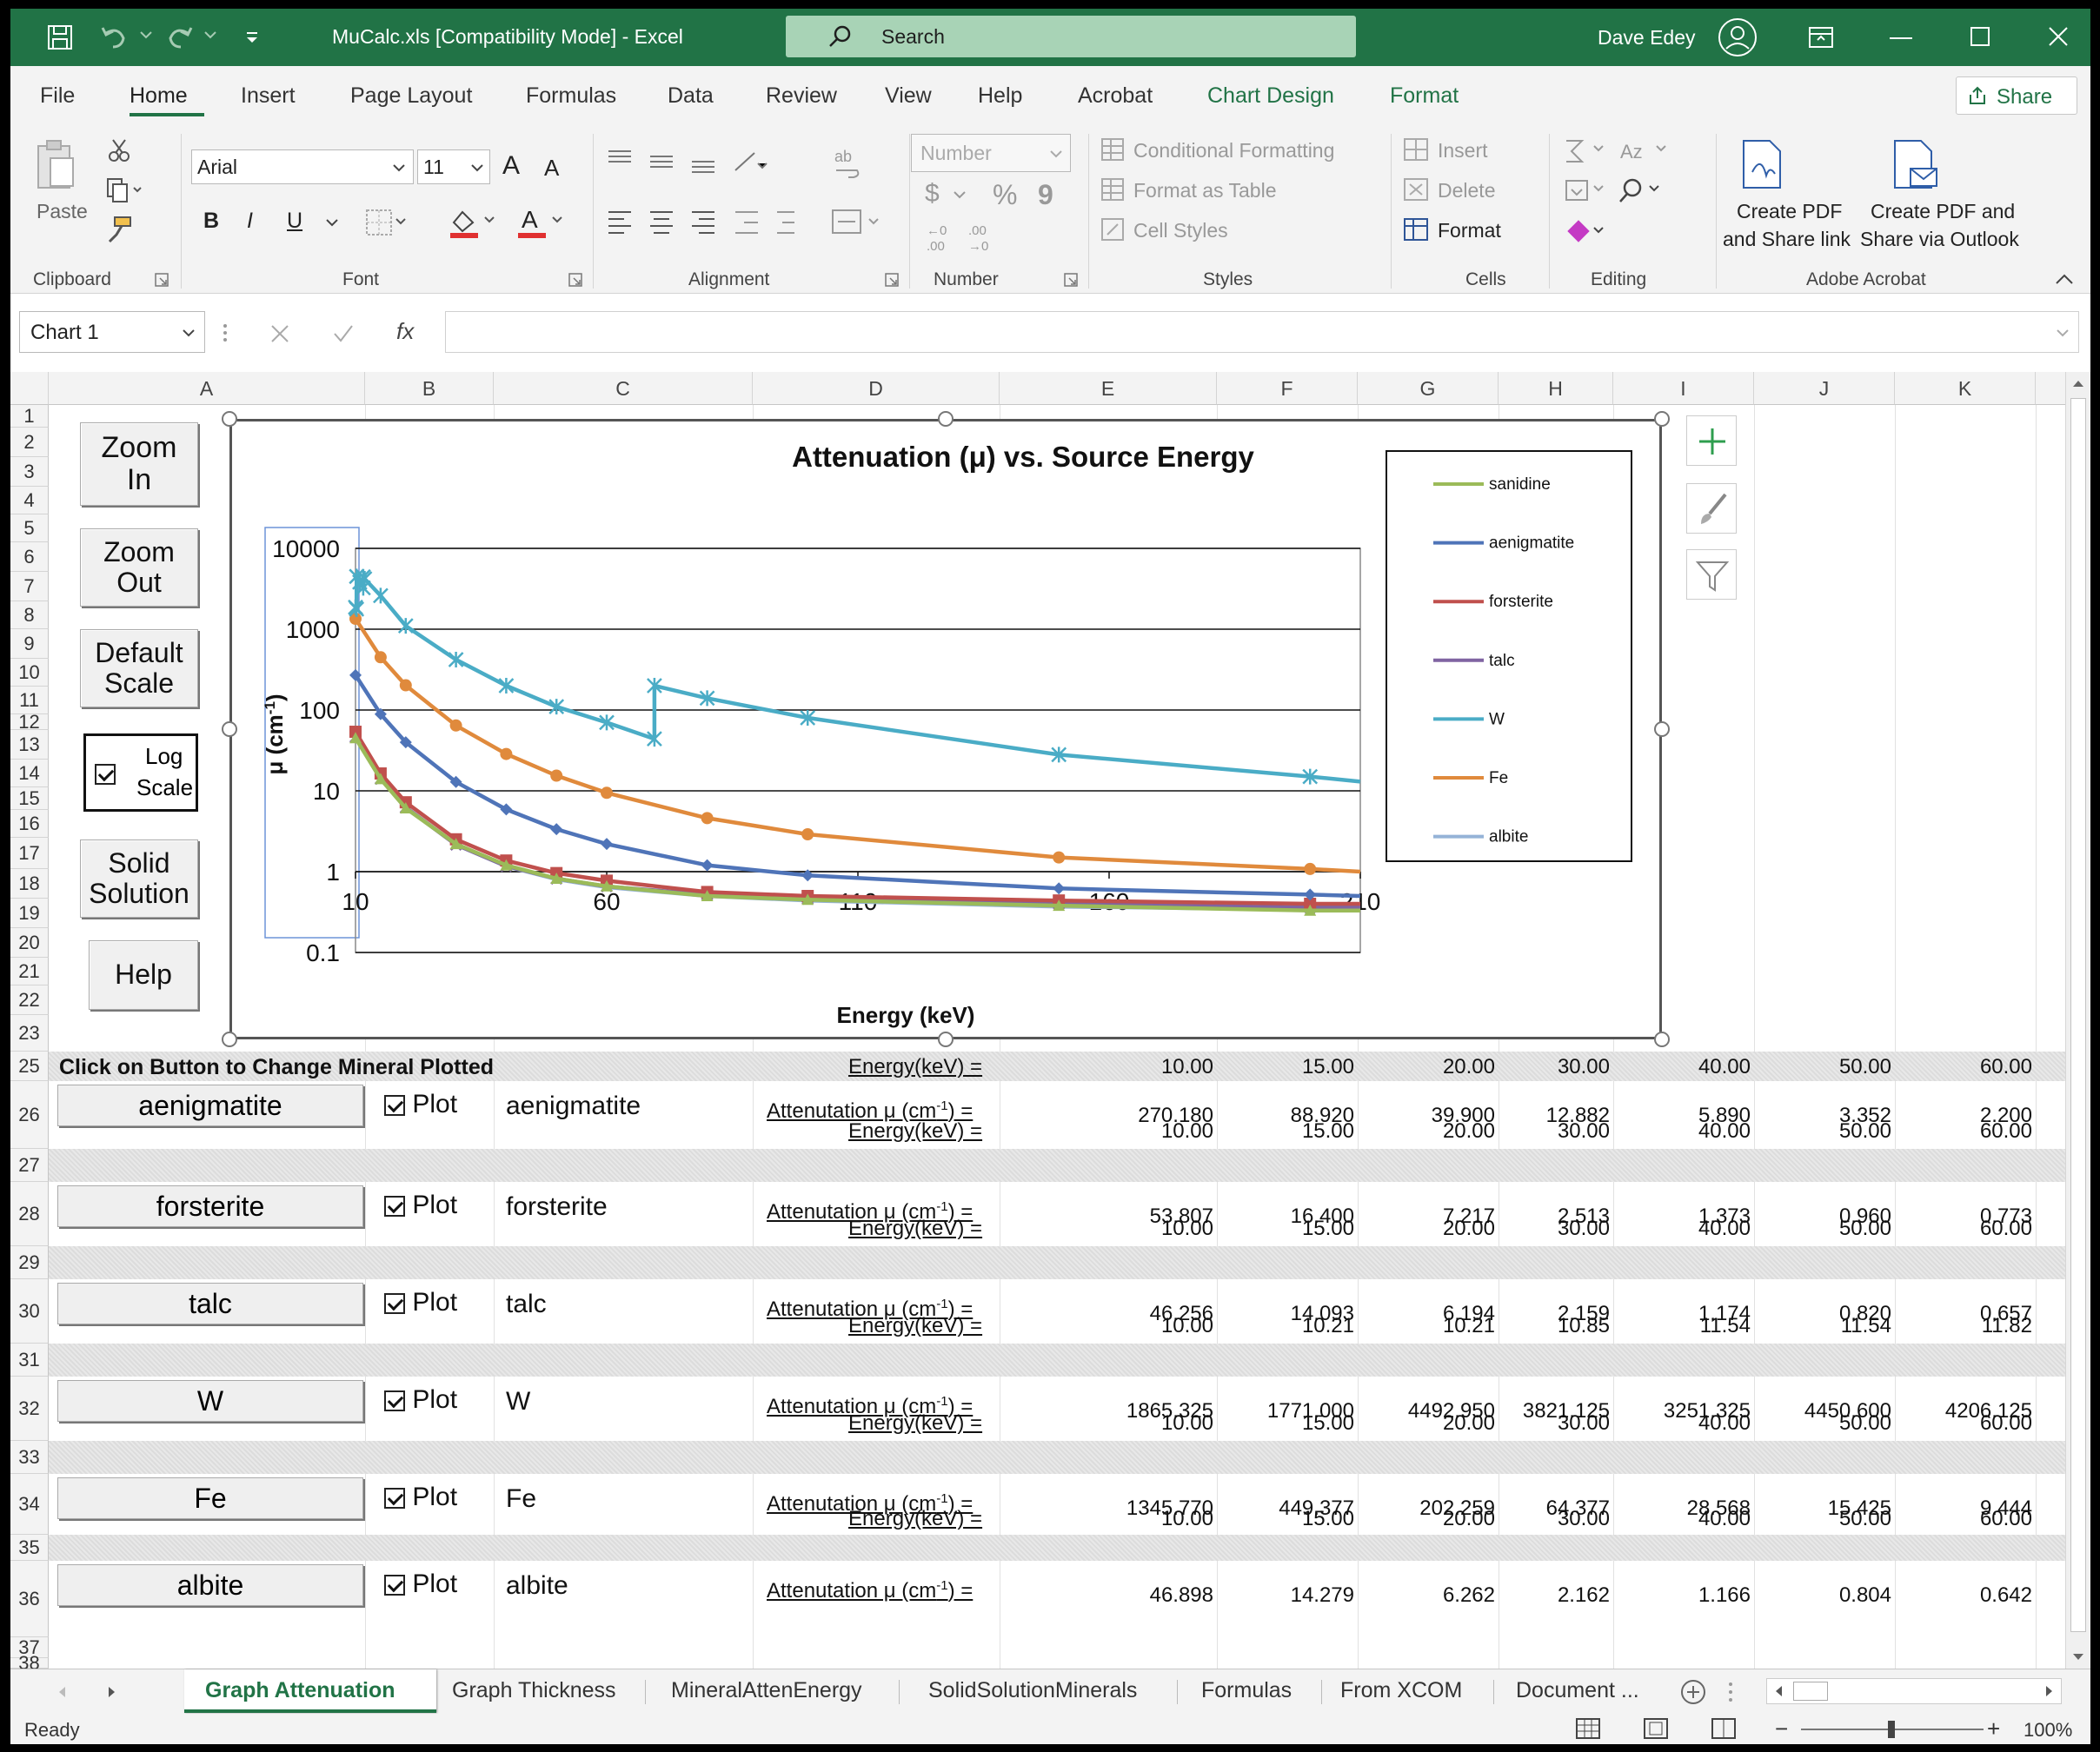 The width and height of the screenshot is (2100, 1752). What do you see at coordinates (210, 1401) in the screenshot?
I see `mineral-button-w: W` at bounding box center [210, 1401].